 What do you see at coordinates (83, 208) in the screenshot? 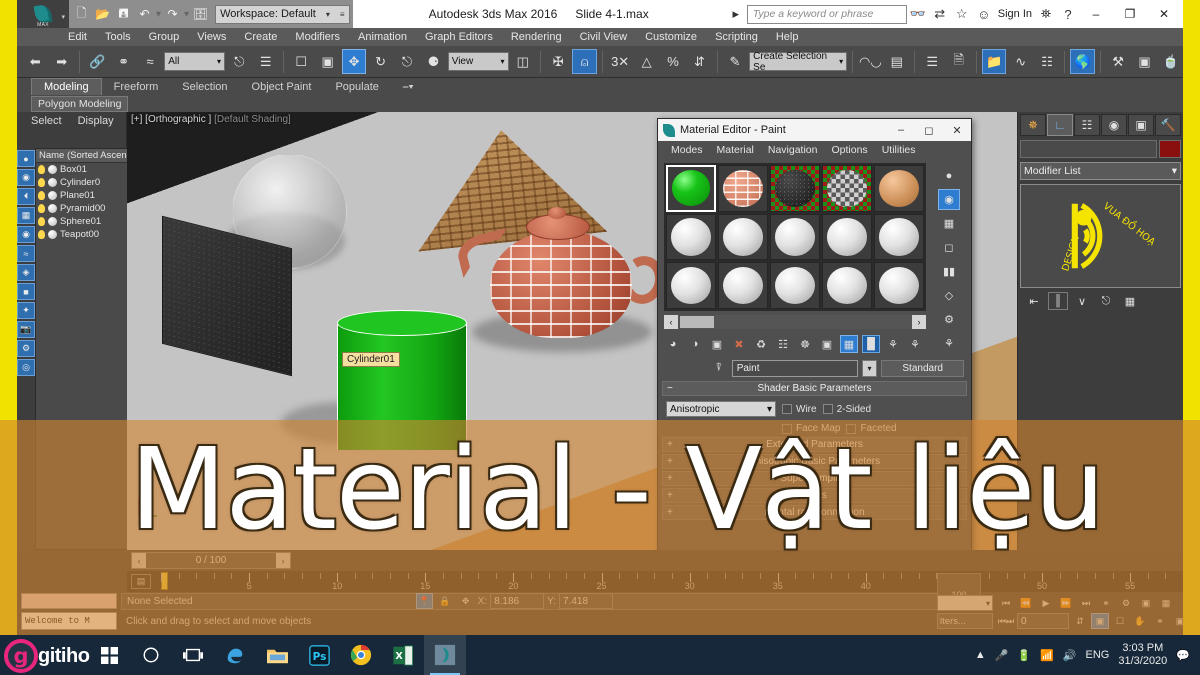
I see `list-item: Pyramid00` at bounding box center [83, 208].